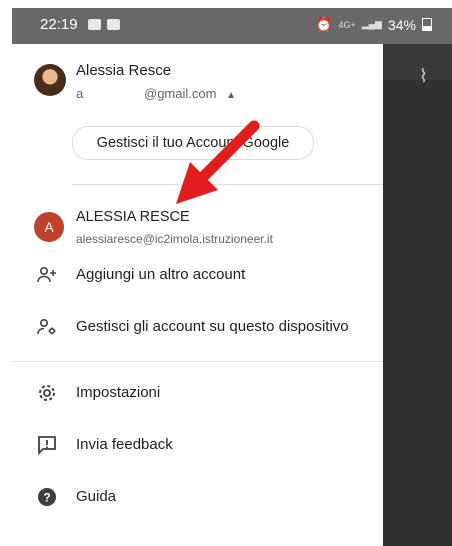  Describe the element at coordinates (124, 444) in the screenshot. I see `feedback-label: Invia feedback` at that location.